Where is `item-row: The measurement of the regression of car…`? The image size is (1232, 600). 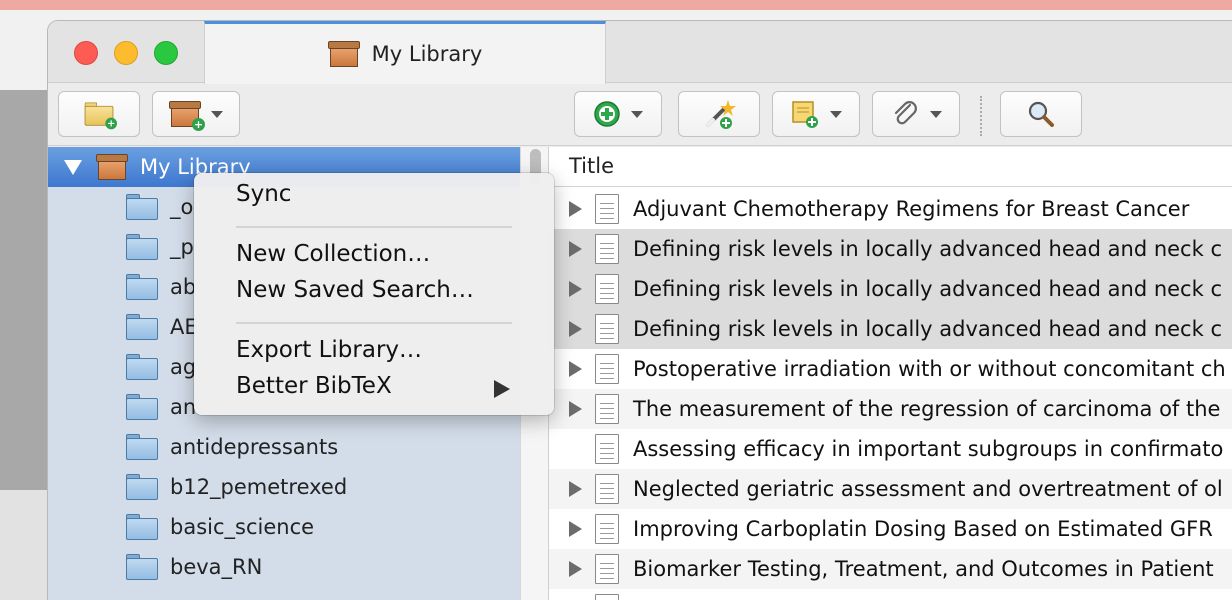 item-row: The measurement of the regression of car… is located at coordinates (890, 409).